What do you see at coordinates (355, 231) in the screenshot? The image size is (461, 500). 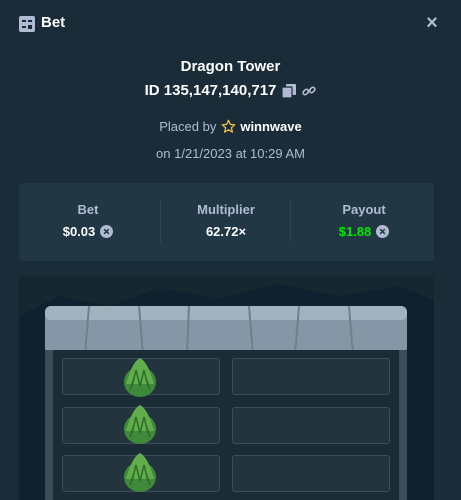 I see `payout-value: $1.88` at bounding box center [355, 231].